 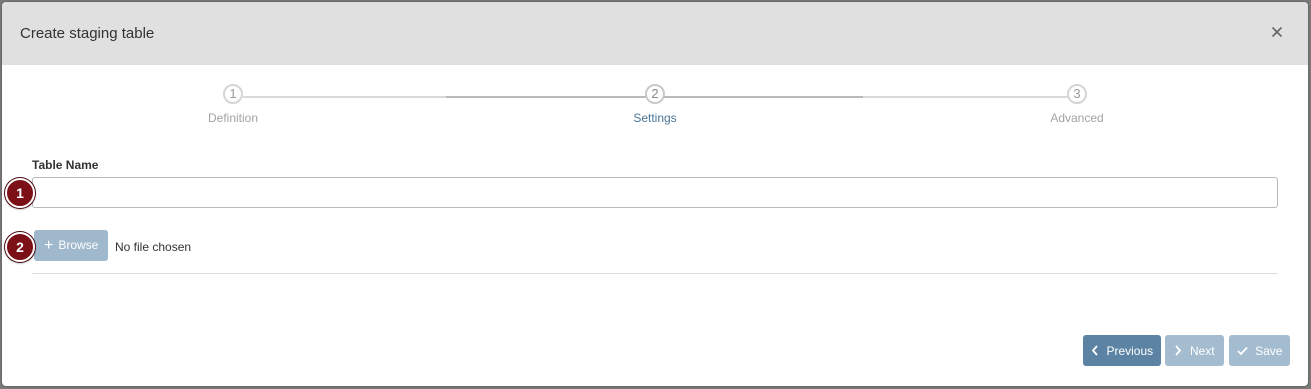 I want to click on annotation-badge-2: 2, so click(x=20, y=247).